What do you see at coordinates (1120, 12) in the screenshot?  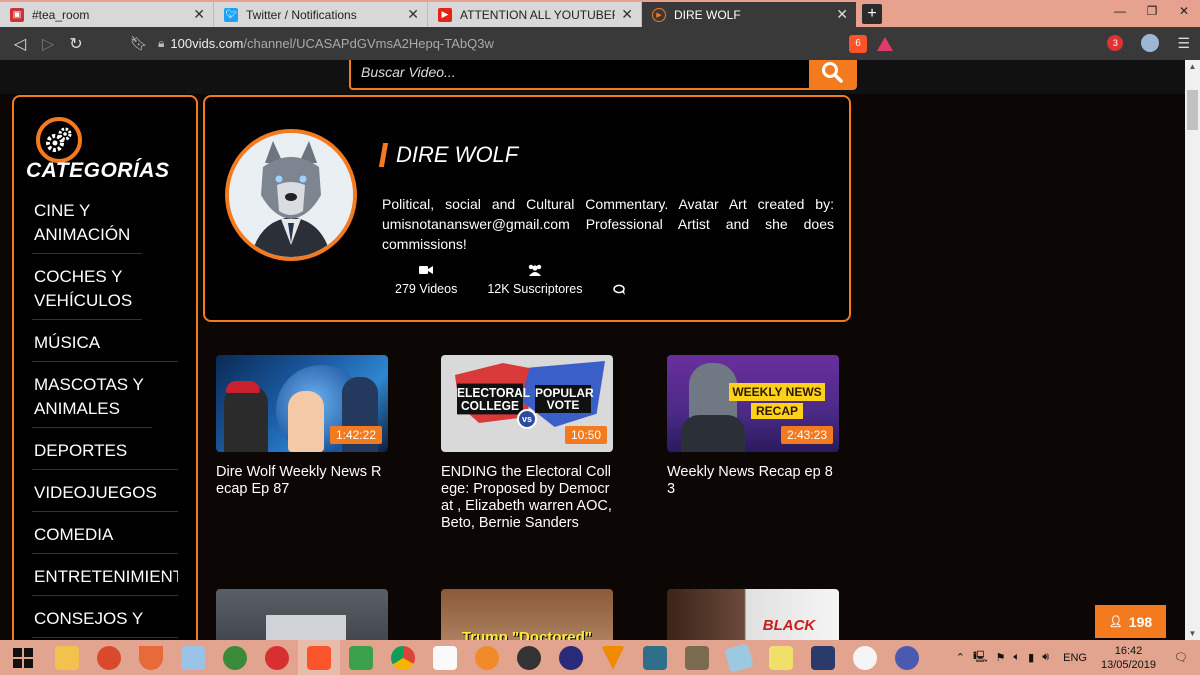 I see `minimize-icon: —` at bounding box center [1120, 12].